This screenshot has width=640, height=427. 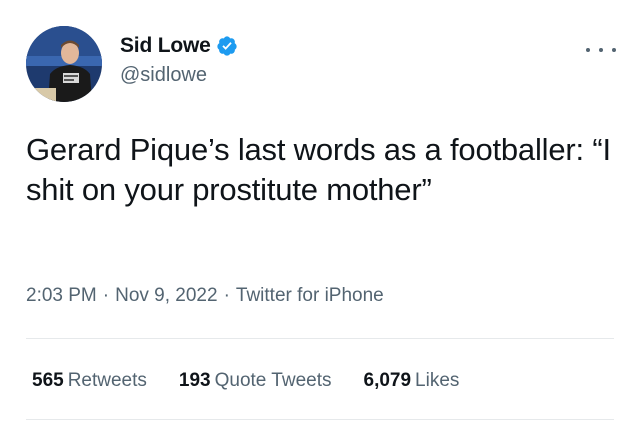 I want to click on user-handle: @sidlowe, so click(x=179, y=75).